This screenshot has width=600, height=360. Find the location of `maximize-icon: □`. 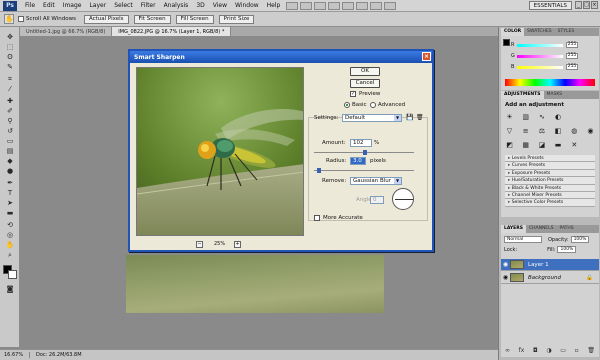

maximize-icon: □ is located at coordinates (586, 5).